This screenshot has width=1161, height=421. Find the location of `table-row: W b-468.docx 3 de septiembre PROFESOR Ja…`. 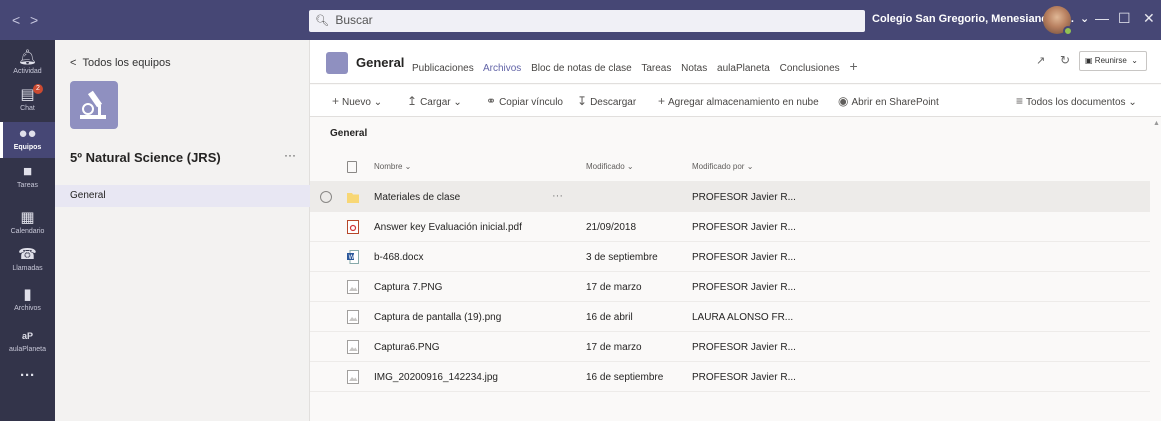

table-row: W b-468.docx 3 de septiembre PROFESOR Ja… is located at coordinates (730, 257).